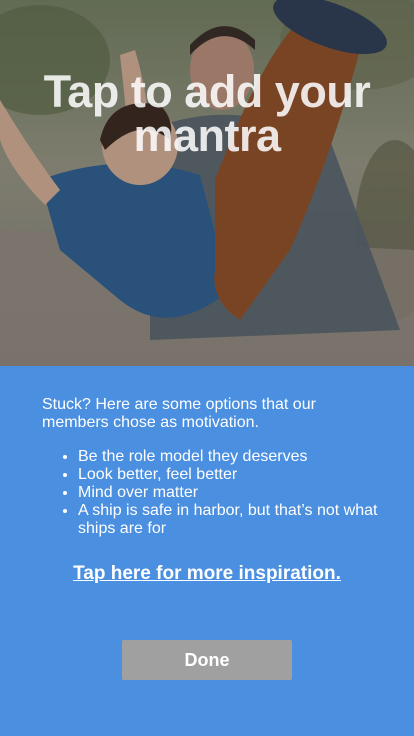  What do you see at coordinates (243, 457) in the screenshot?
I see `suggestion-item: Be the role model they deserves` at bounding box center [243, 457].